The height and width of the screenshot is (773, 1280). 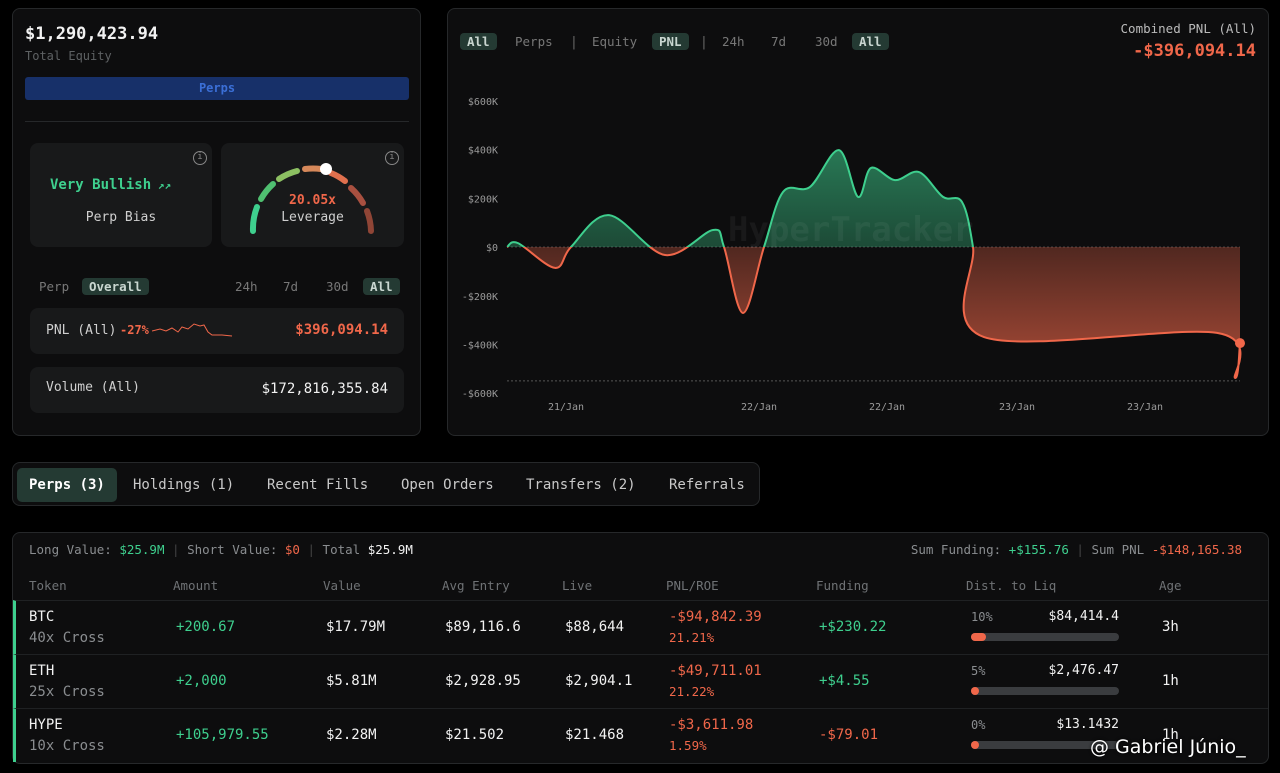 What do you see at coordinates (206, 627) in the screenshot?
I see `amount: +200.67` at bounding box center [206, 627].